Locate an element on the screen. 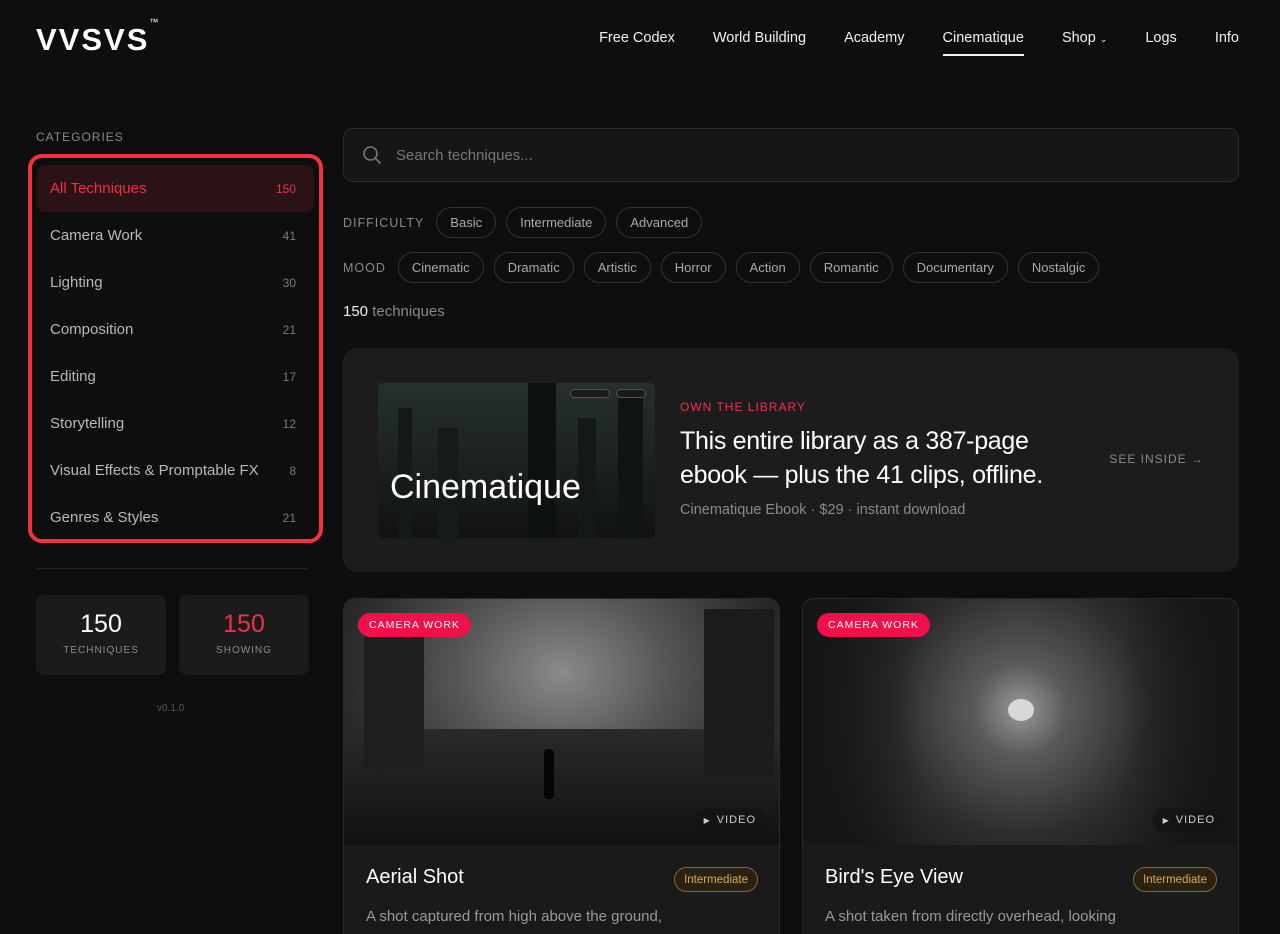 Image resolution: width=1280 pixels, height=934 pixels. category-label: Lighting is located at coordinates (76, 282).